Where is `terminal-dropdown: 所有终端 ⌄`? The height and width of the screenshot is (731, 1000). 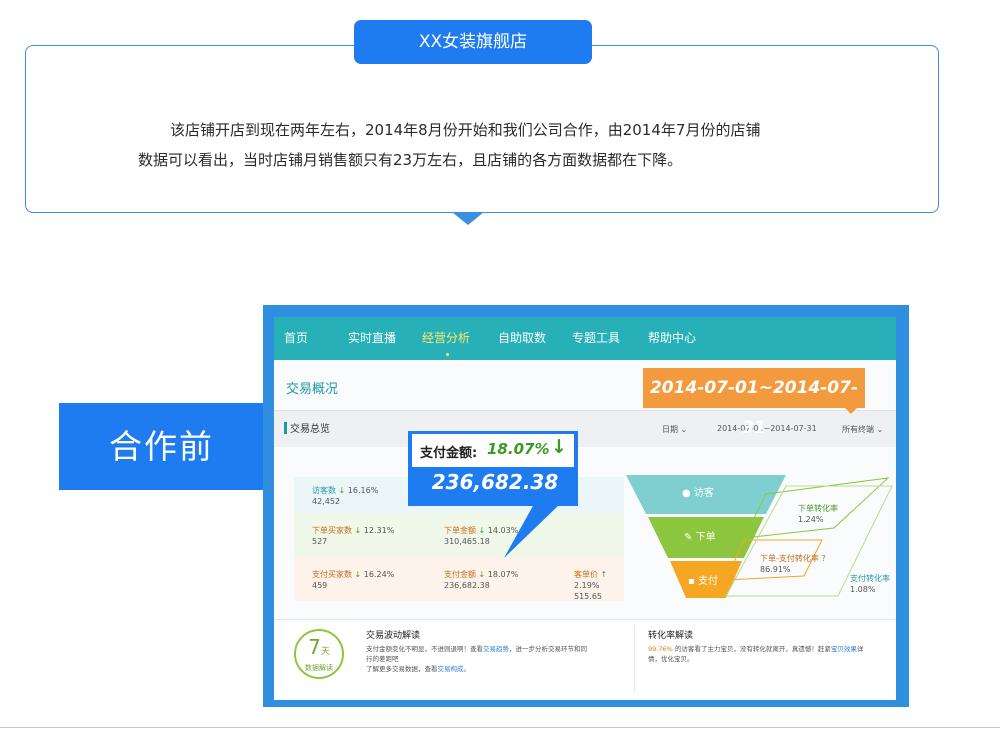
terminal-dropdown: 所有终端 ⌄ is located at coordinates (862, 429).